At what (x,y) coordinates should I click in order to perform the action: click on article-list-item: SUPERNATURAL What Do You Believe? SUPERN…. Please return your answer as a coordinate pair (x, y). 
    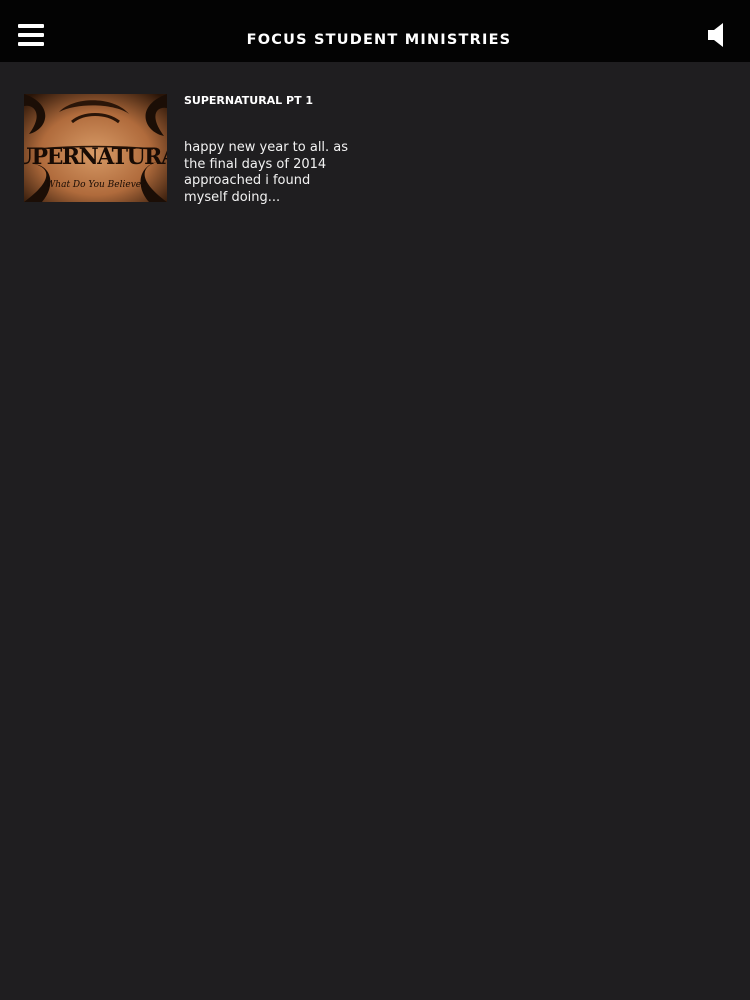
    Looking at the image, I should click on (189, 150).